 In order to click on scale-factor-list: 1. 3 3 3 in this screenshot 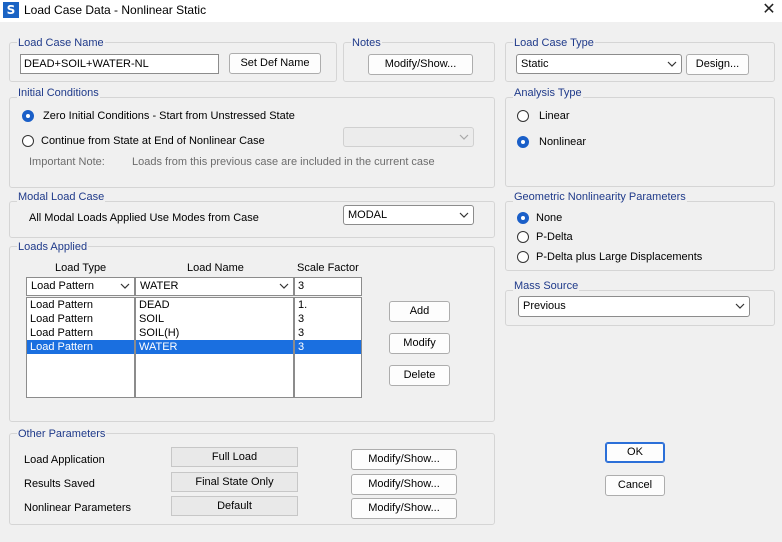, I will do `click(328, 347)`.